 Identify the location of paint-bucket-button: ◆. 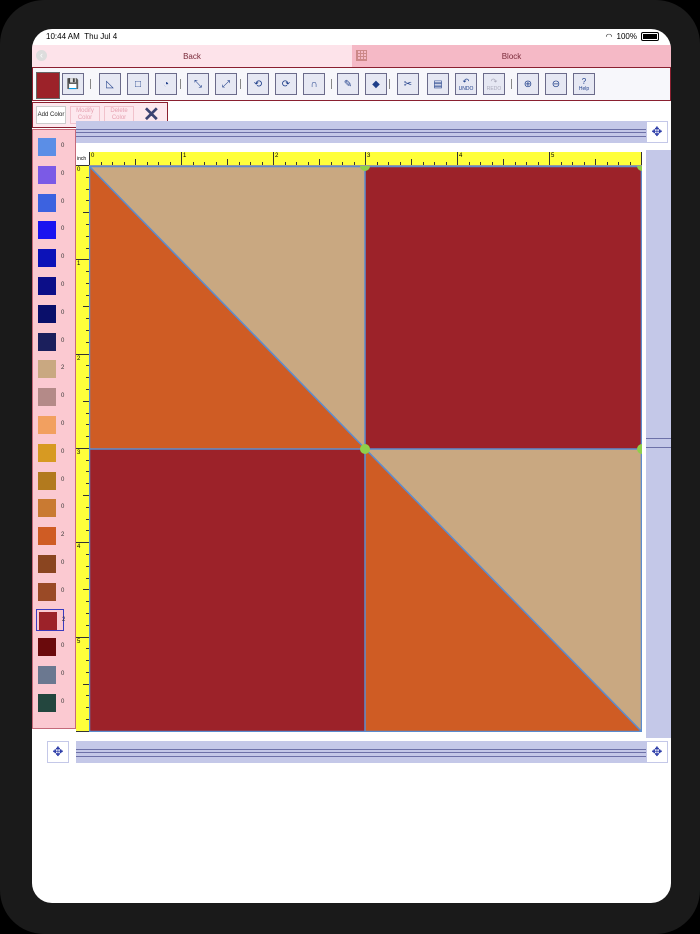
(376, 84).